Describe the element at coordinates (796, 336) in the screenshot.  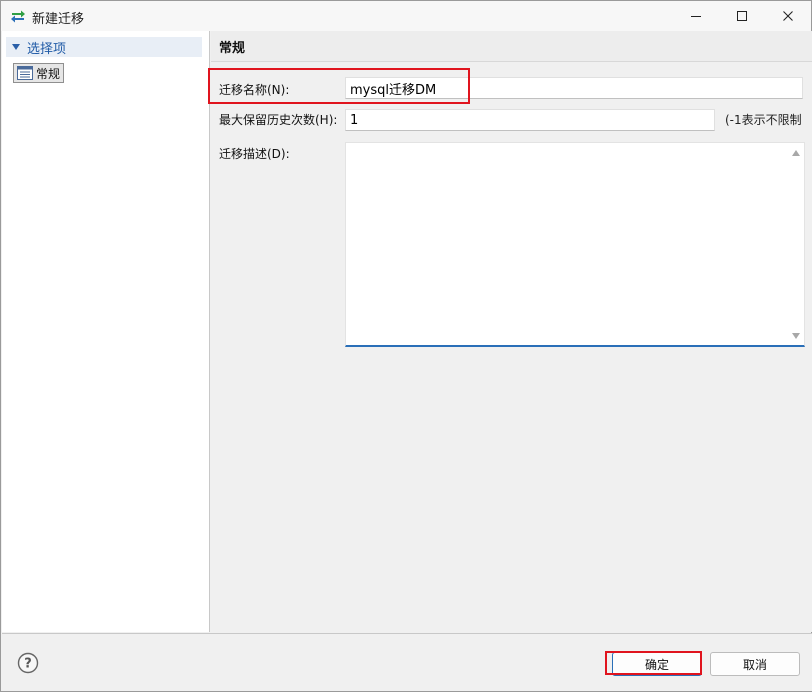
I see `scroll-down-icon` at that location.